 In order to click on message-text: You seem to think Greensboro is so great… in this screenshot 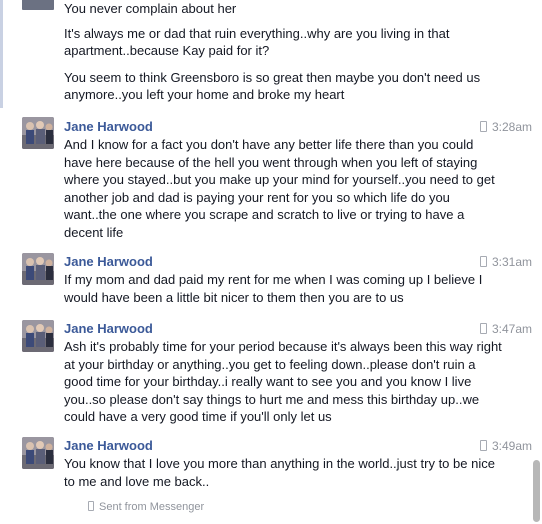, I will do `click(272, 86)`.